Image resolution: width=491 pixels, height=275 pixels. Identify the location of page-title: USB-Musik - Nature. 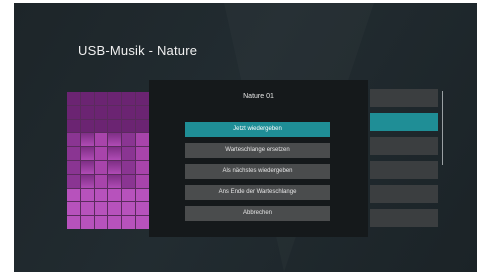
(138, 50).